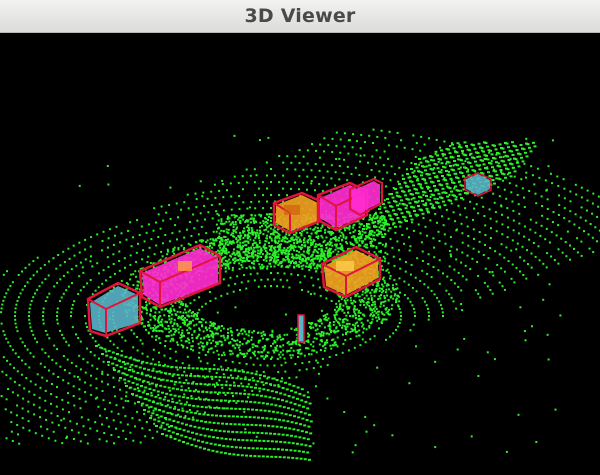  I want to click on window-title: 3D Viewer, so click(300, 16).